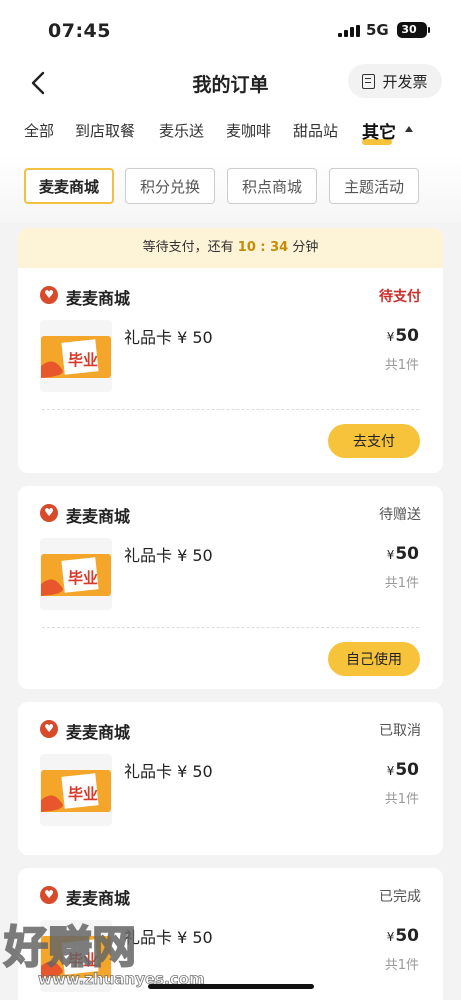 This screenshot has height=1000, width=461. What do you see at coordinates (349, 31) in the screenshot?
I see `cellular-signal-icon` at bounding box center [349, 31].